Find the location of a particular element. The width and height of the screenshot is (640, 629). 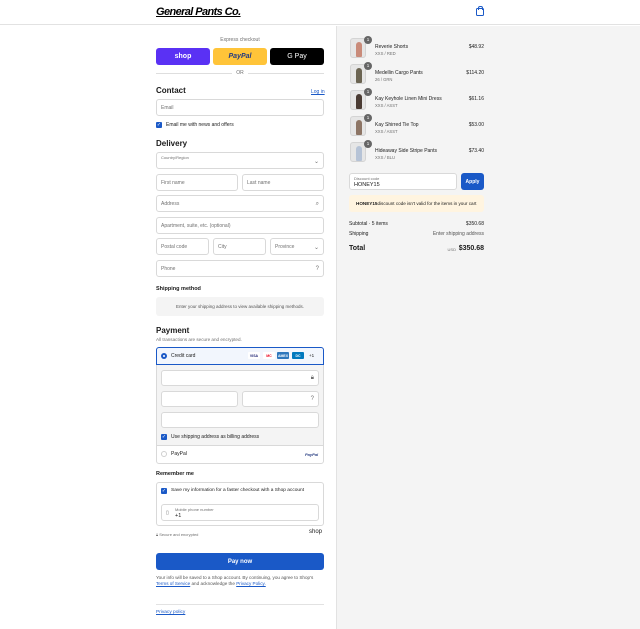

divider is located at coordinates (240, 445).